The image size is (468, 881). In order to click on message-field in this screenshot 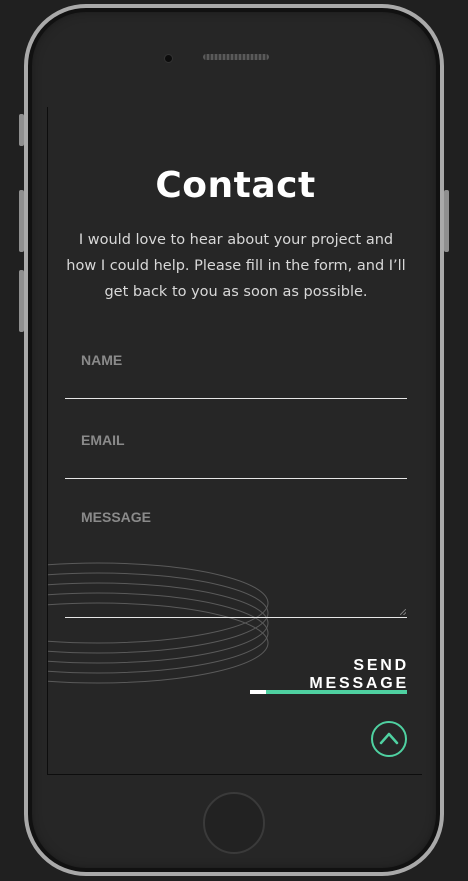, I will do `click(236, 558)`.